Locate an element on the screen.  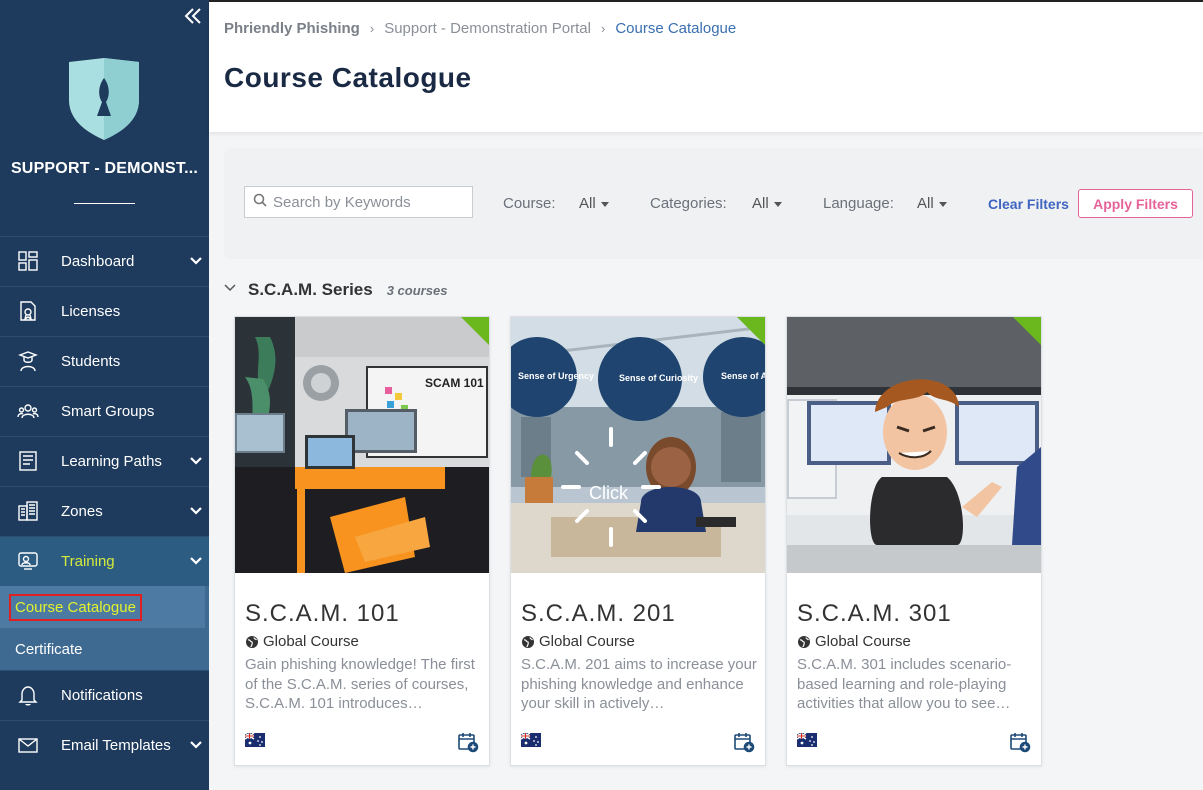
breadcrumb-item-current: Course Catalogue is located at coordinates (676, 28).